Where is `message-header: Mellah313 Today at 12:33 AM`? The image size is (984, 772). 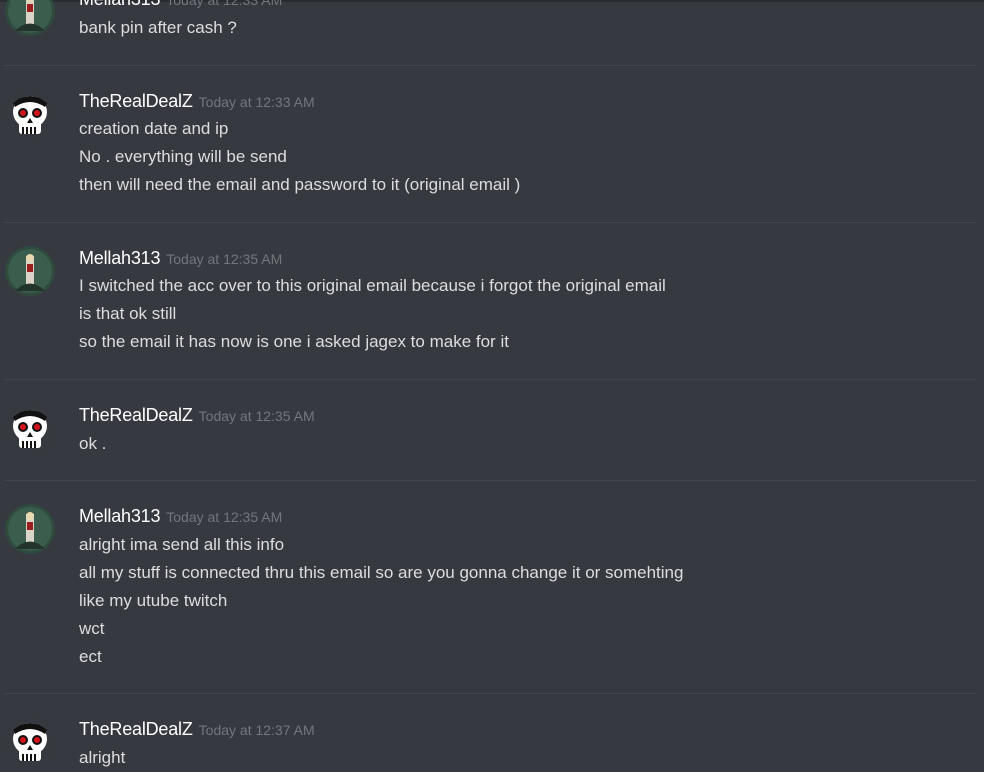 message-header: Mellah313 Today at 12:33 AM is located at coordinates (180, 5).